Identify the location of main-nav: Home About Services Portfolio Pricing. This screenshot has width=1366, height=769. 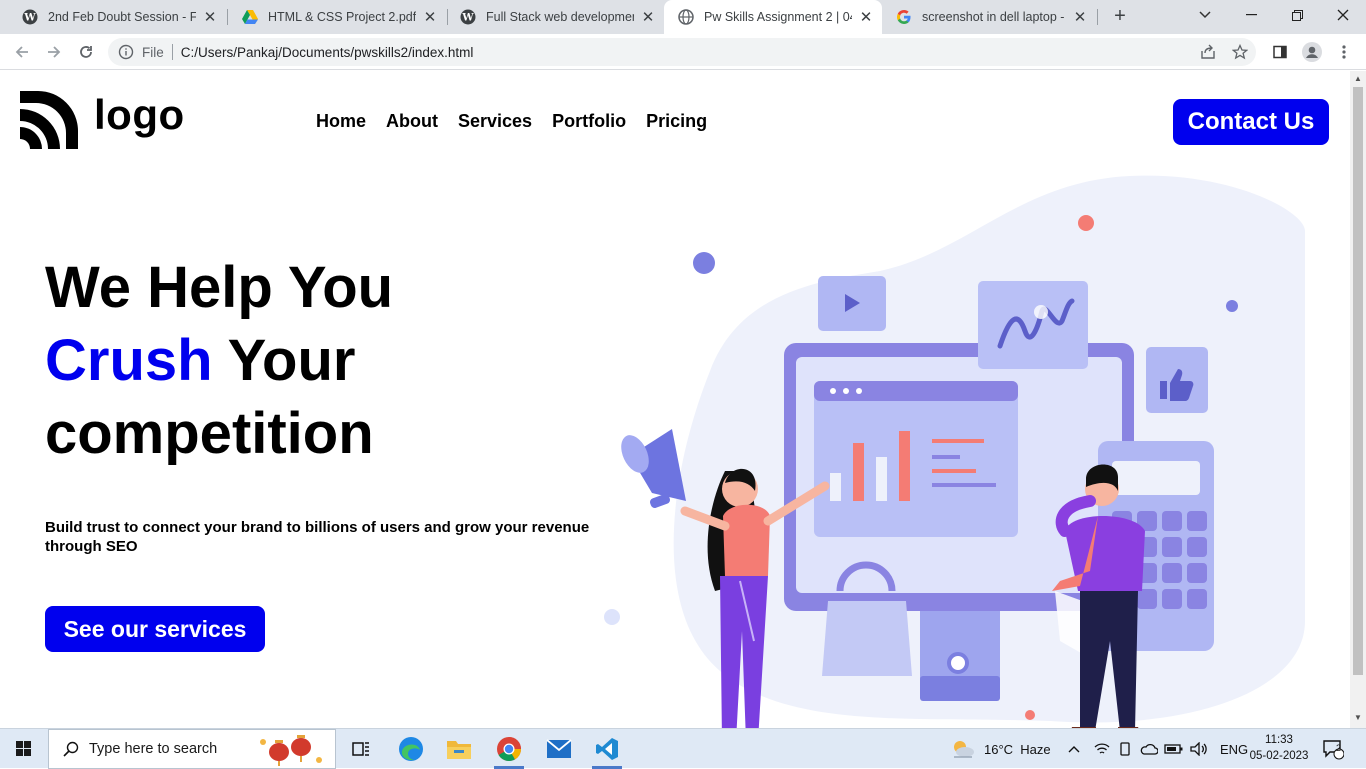
(511, 121).